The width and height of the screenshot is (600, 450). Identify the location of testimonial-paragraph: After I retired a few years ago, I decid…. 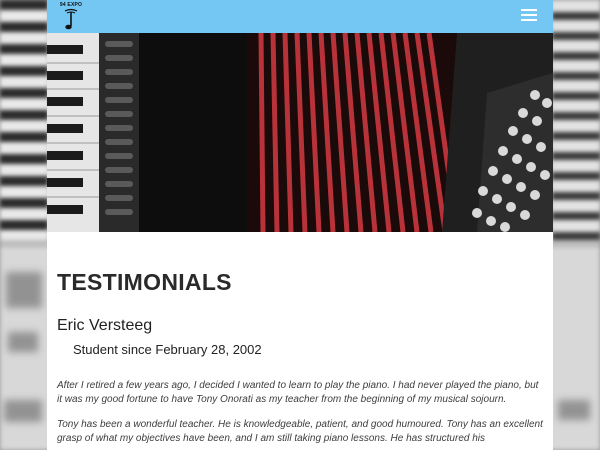
(298, 392).